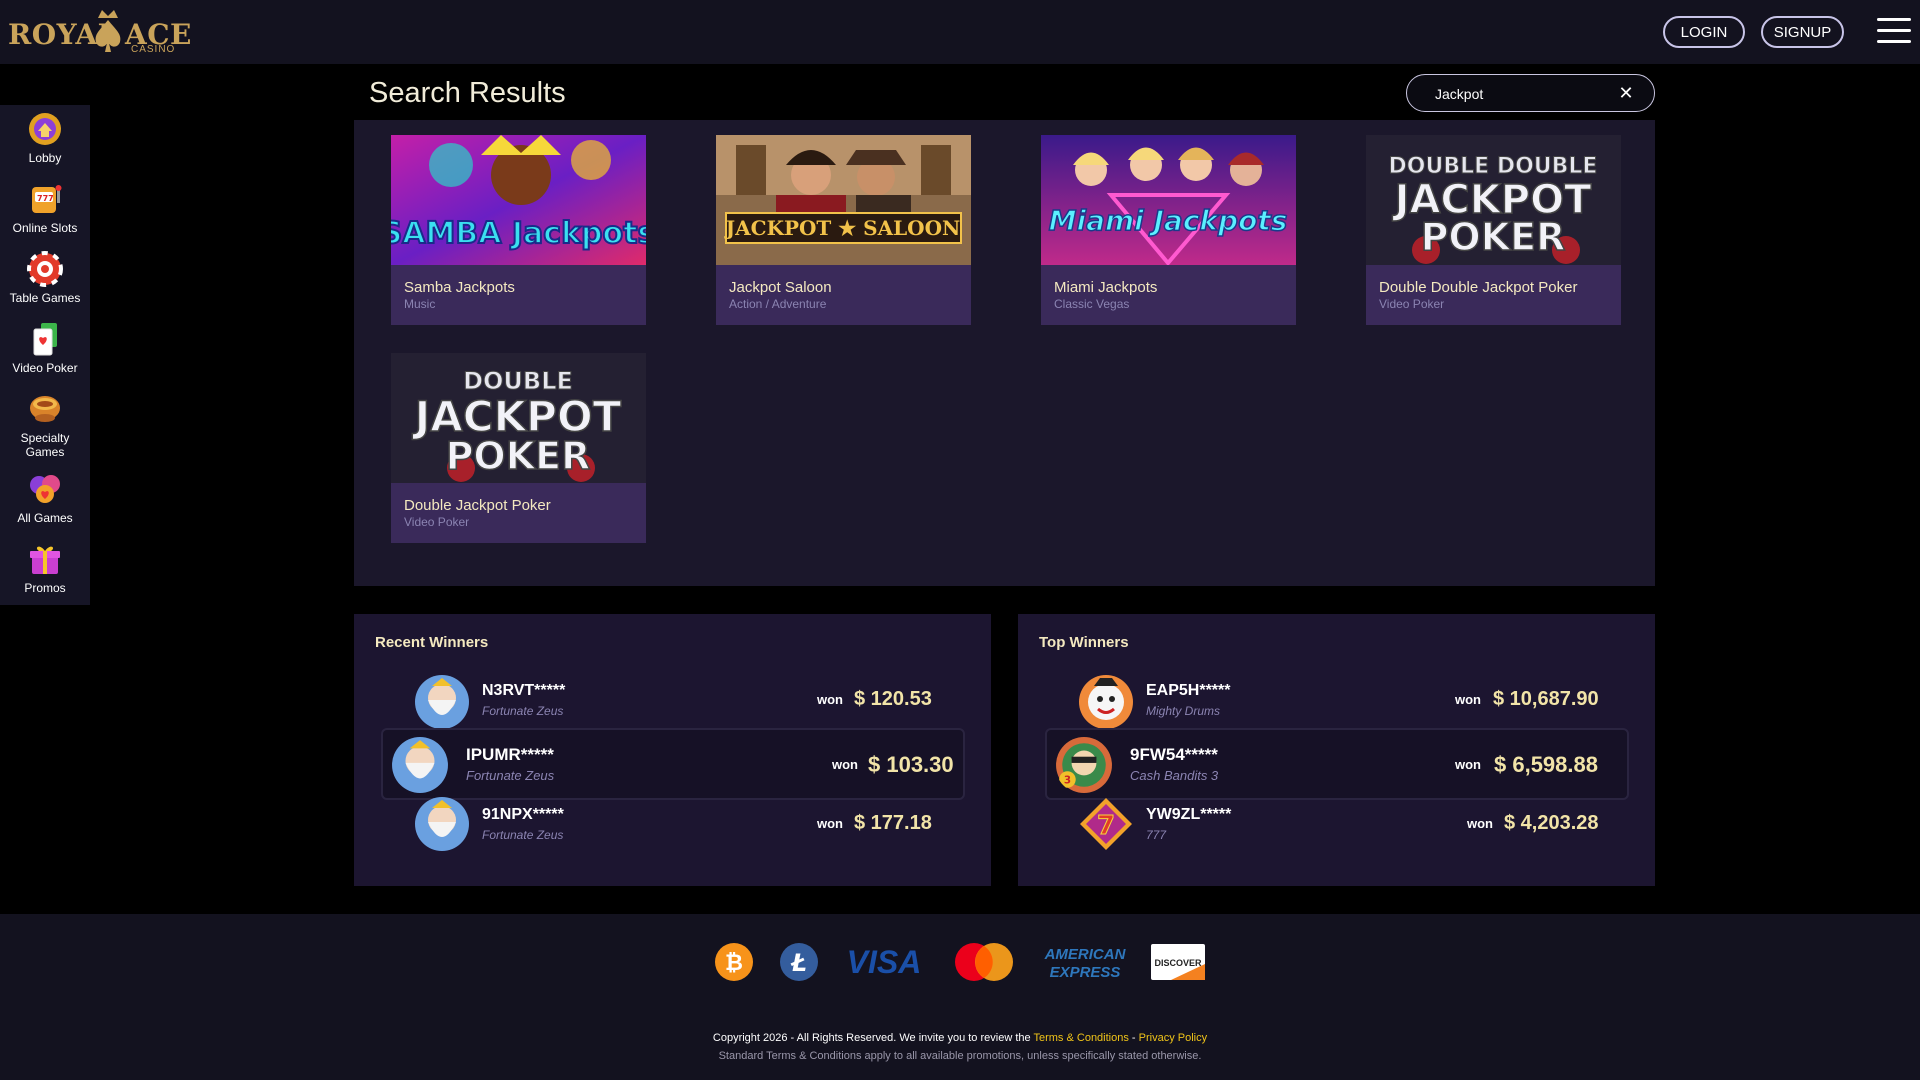 This screenshot has width=1920, height=1080. What do you see at coordinates (518, 456) in the screenshot?
I see `thumbnail-art-text: POKER` at bounding box center [518, 456].